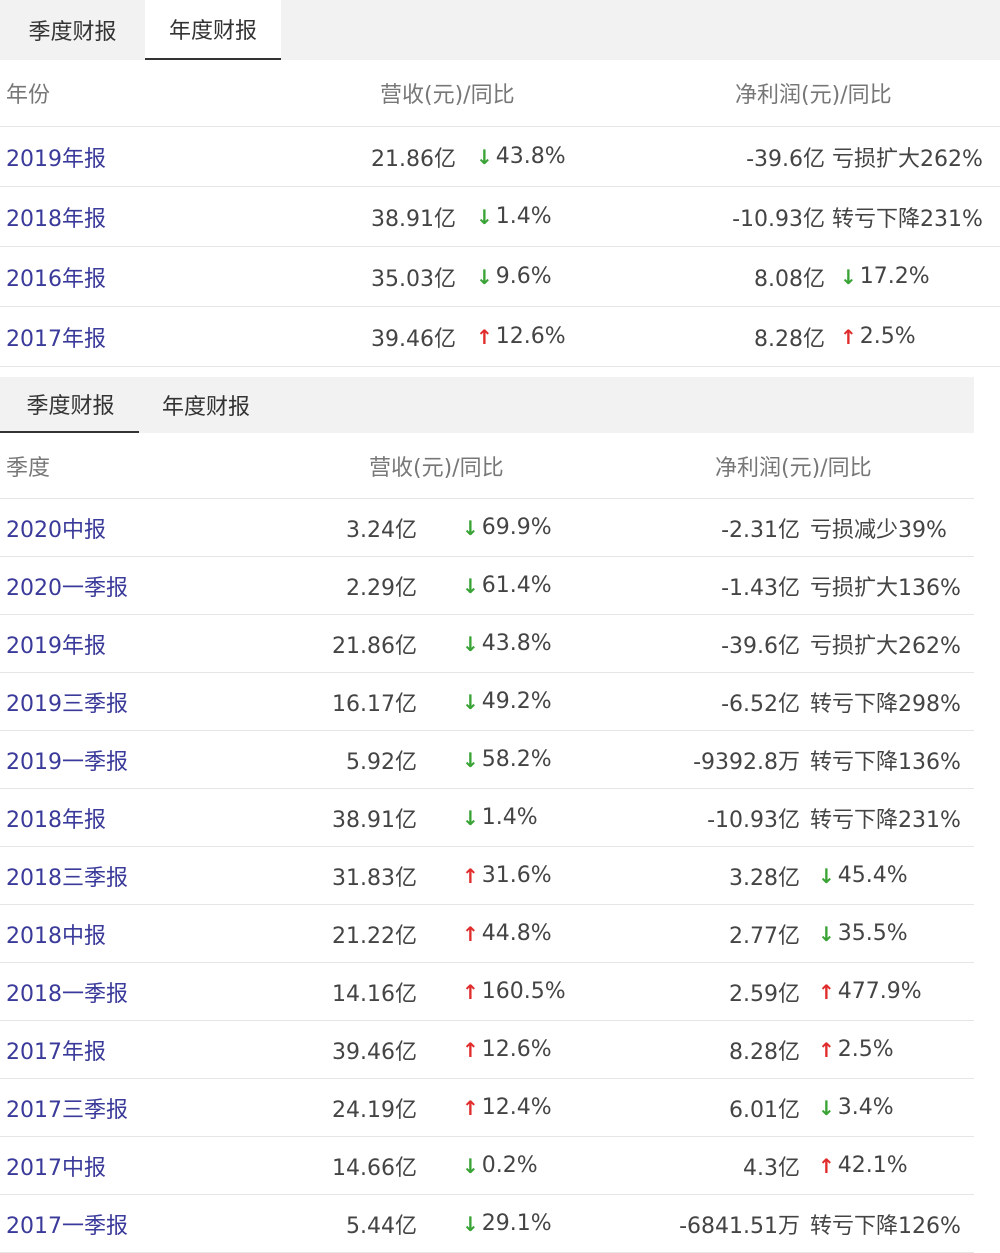  Describe the element at coordinates (500, 817) in the screenshot. I see `revenue-yoy: ↓ 1.4%` at that location.